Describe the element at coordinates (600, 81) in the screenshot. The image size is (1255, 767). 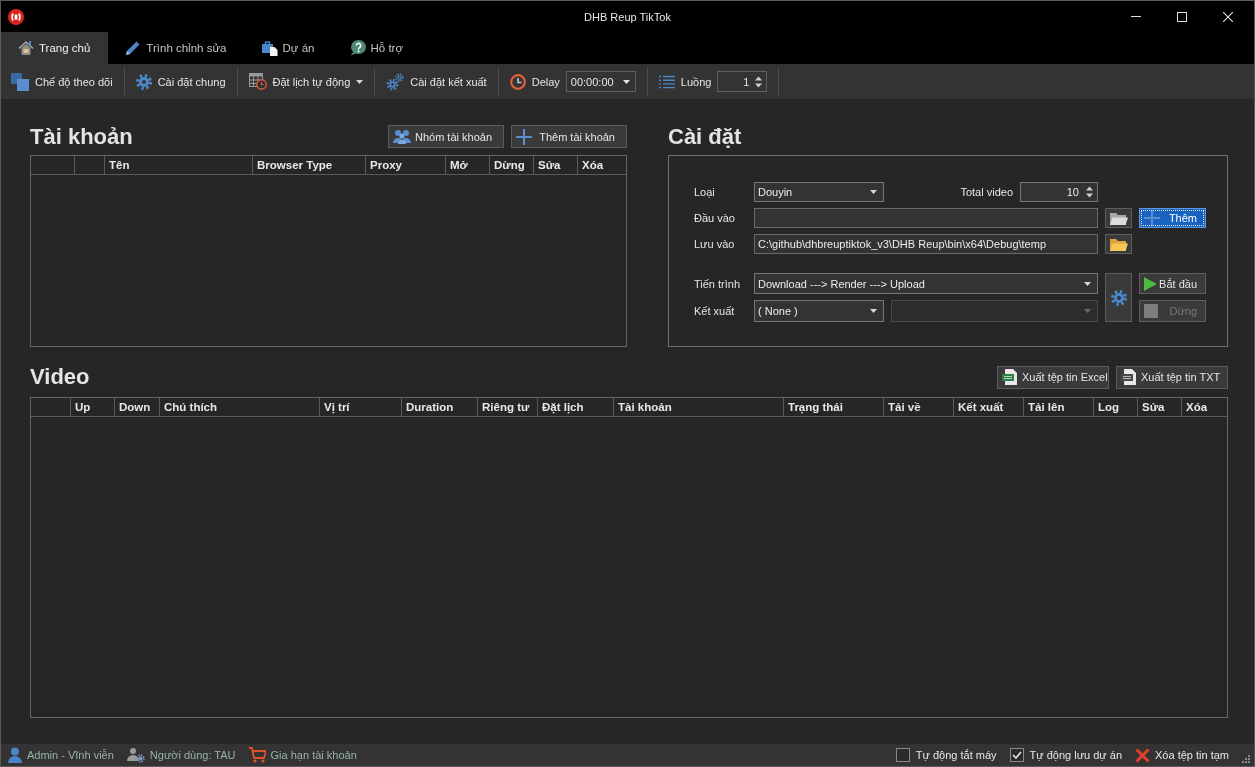
I see `time-dropdown: 00:00:00` at that location.